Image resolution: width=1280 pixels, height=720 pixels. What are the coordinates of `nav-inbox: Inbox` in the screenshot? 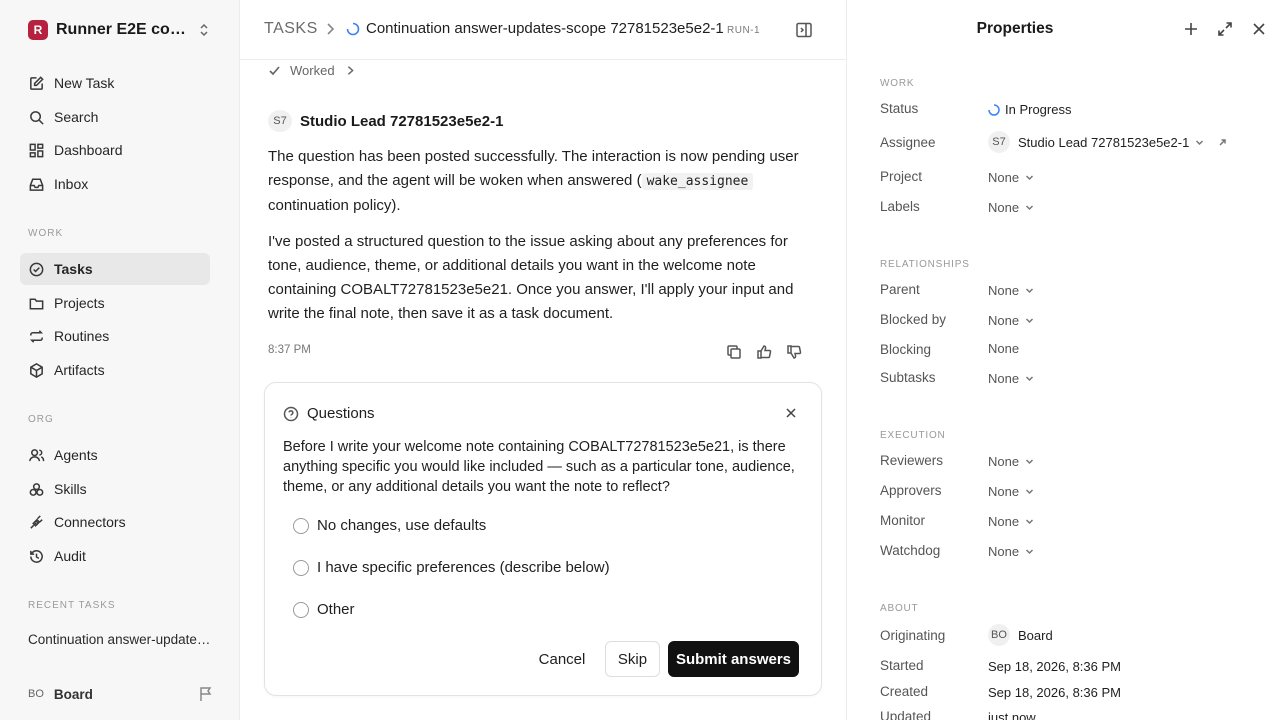 It's located at (115, 184).